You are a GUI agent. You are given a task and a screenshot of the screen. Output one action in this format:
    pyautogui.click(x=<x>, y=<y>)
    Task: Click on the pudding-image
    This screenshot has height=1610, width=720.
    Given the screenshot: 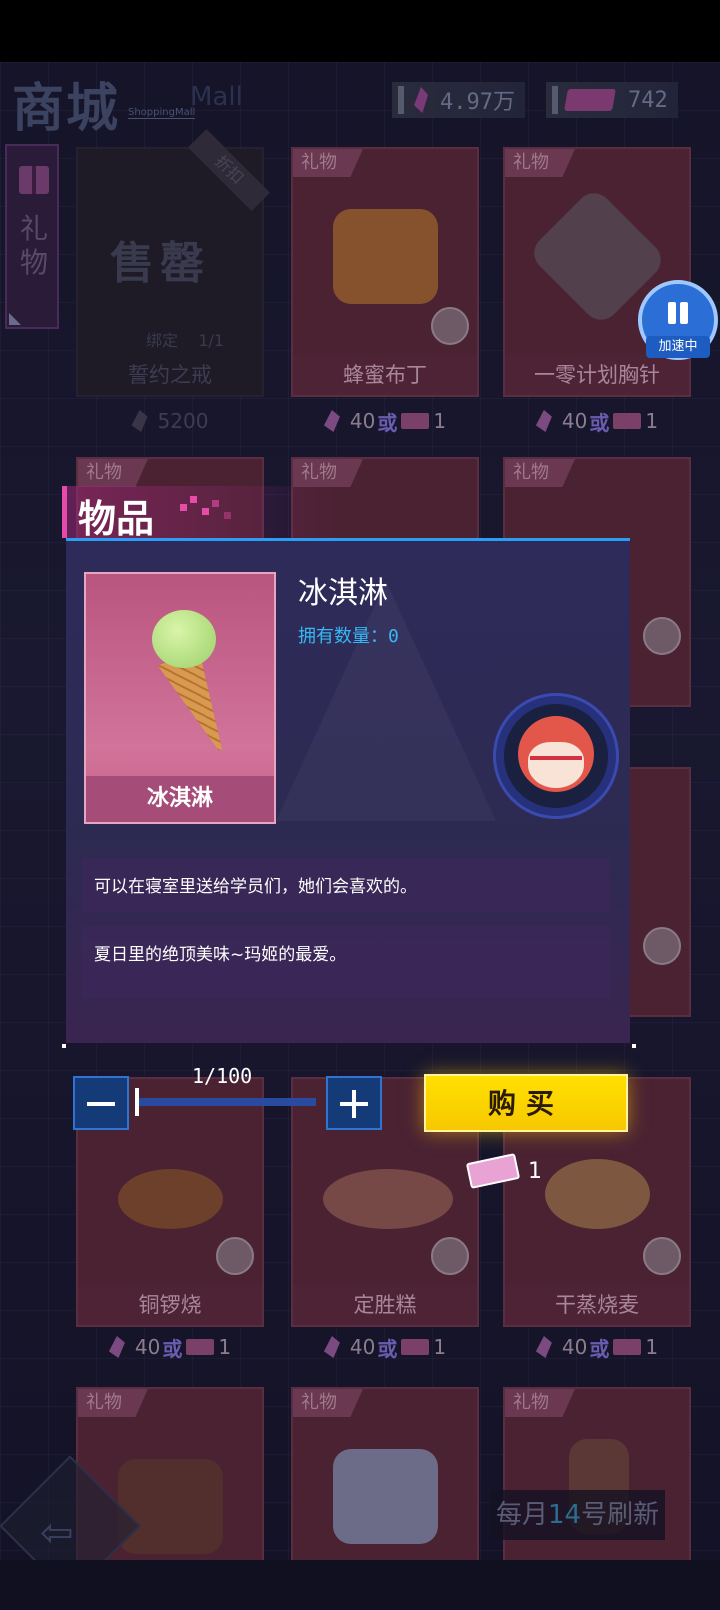 What is the action you would take?
    pyautogui.click(x=385, y=256)
    